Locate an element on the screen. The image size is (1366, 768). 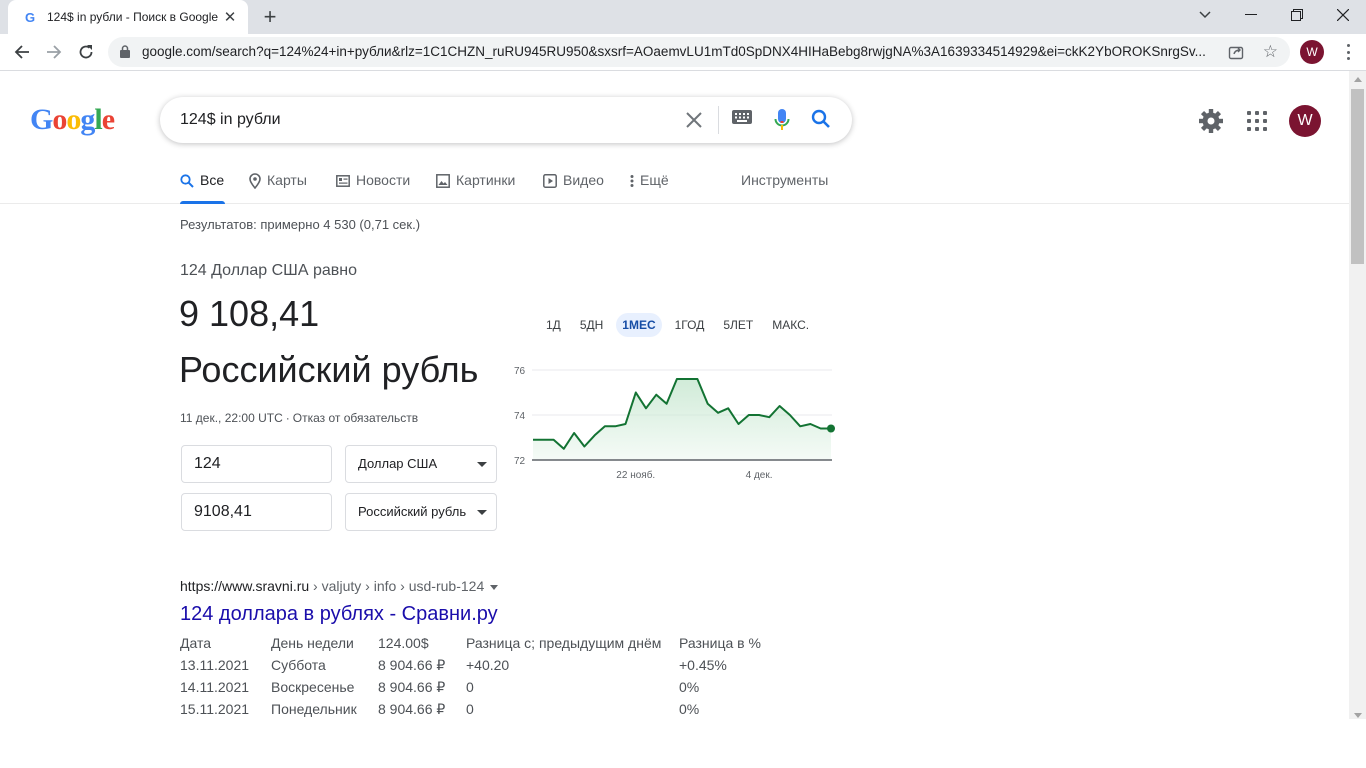
tab-all: Все is located at coordinates (202, 188).